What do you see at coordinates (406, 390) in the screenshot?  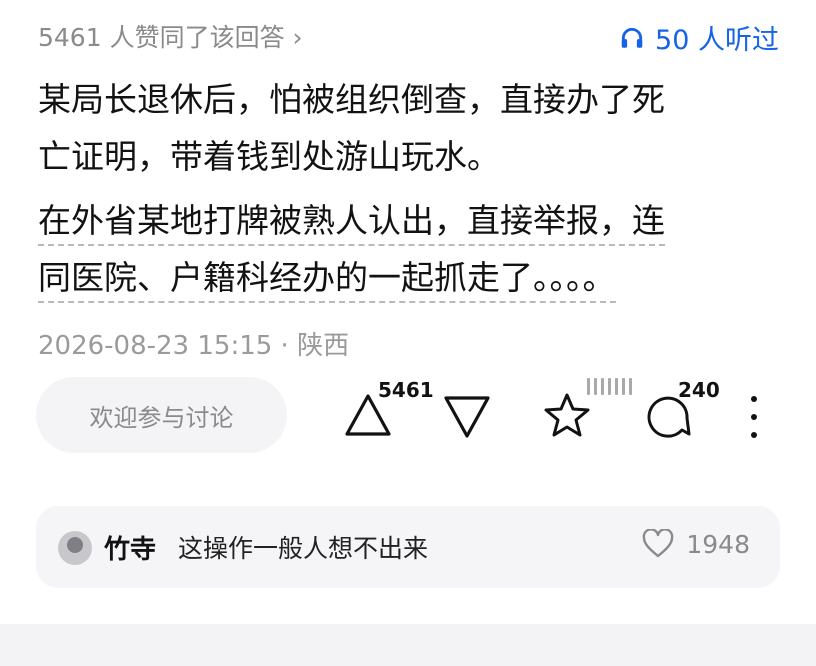 I see `upvote-count: 5461` at bounding box center [406, 390].